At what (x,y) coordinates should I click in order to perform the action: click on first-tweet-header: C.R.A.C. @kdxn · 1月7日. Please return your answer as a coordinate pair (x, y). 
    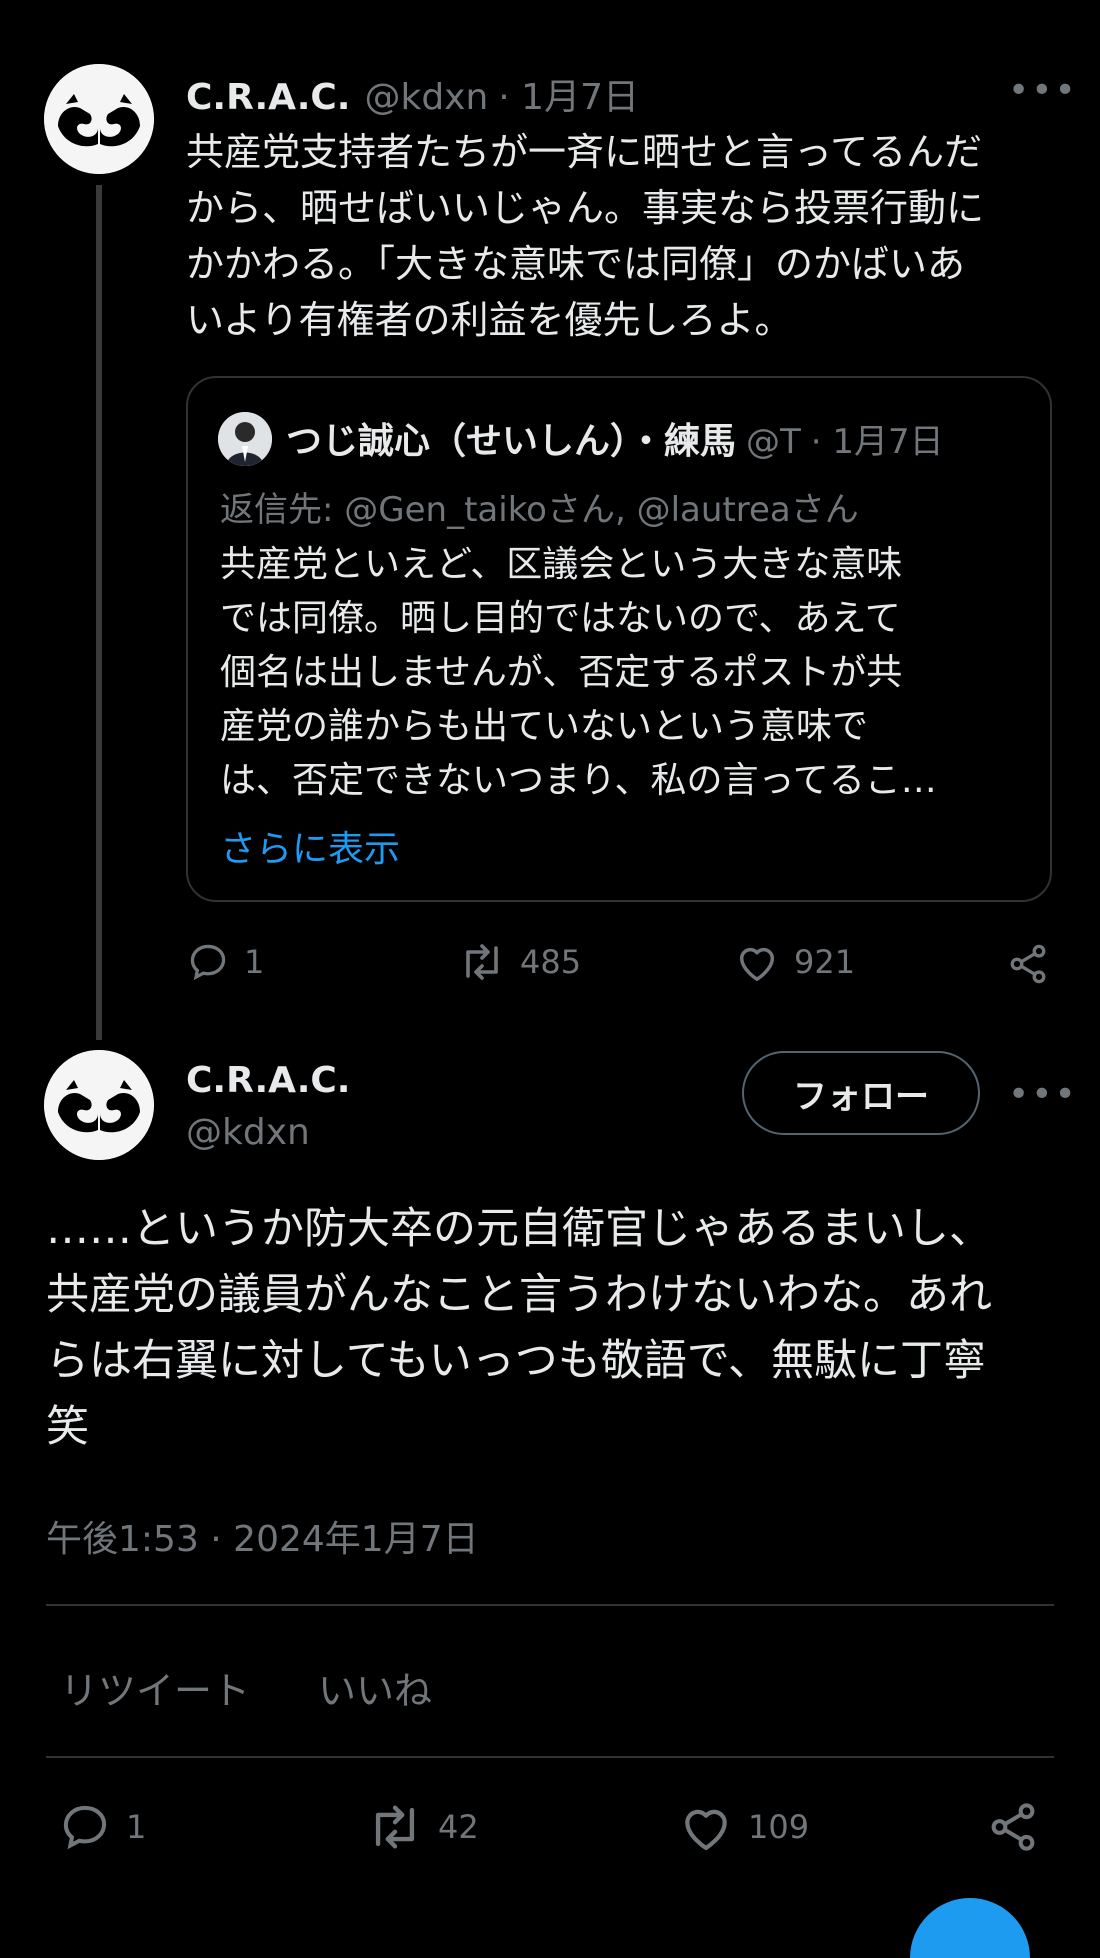
    Looking at the image, I should click on (412, 94).